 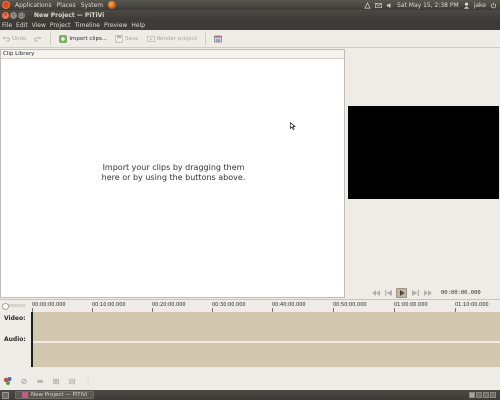 What do you see at coordinates (6, 5) in the screenshot?
I see `ubuntu-logo-icon` at bounding box center [6, 5].